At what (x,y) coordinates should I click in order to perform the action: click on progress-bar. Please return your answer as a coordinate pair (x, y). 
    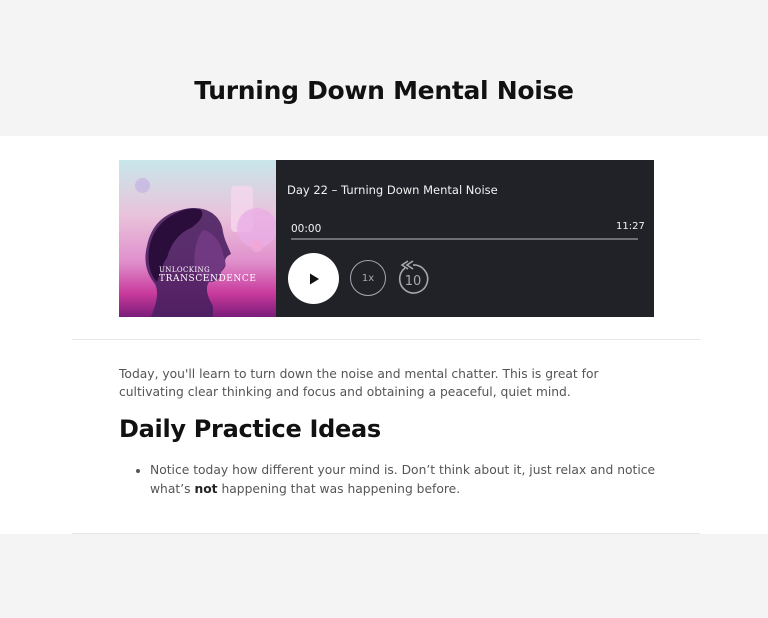
    Looking at the image, I should click on (464, 239).